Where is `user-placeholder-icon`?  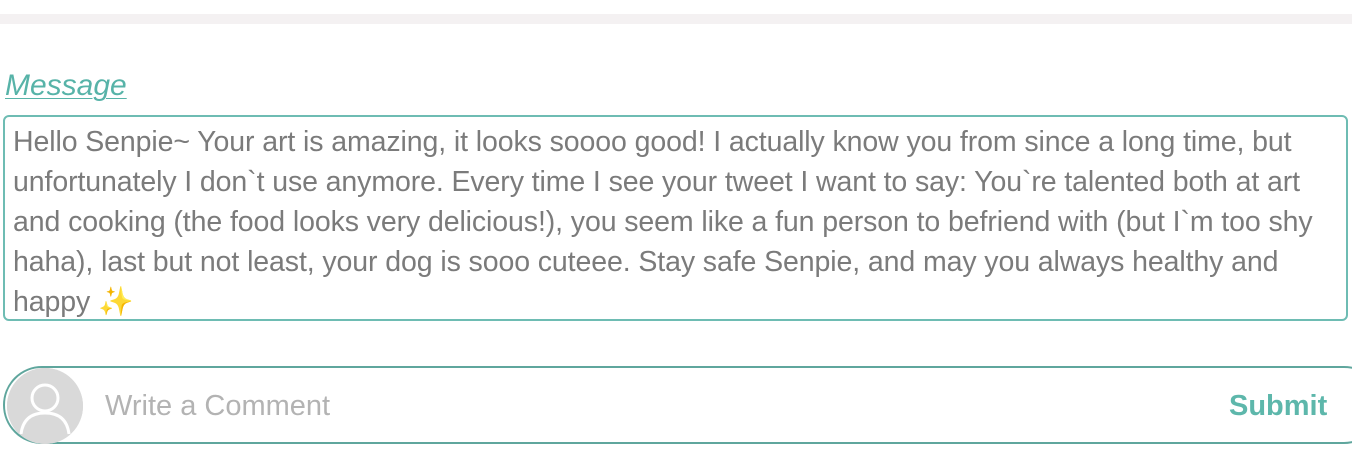 user-placeholder-icon is located at coordinates (45, 406).